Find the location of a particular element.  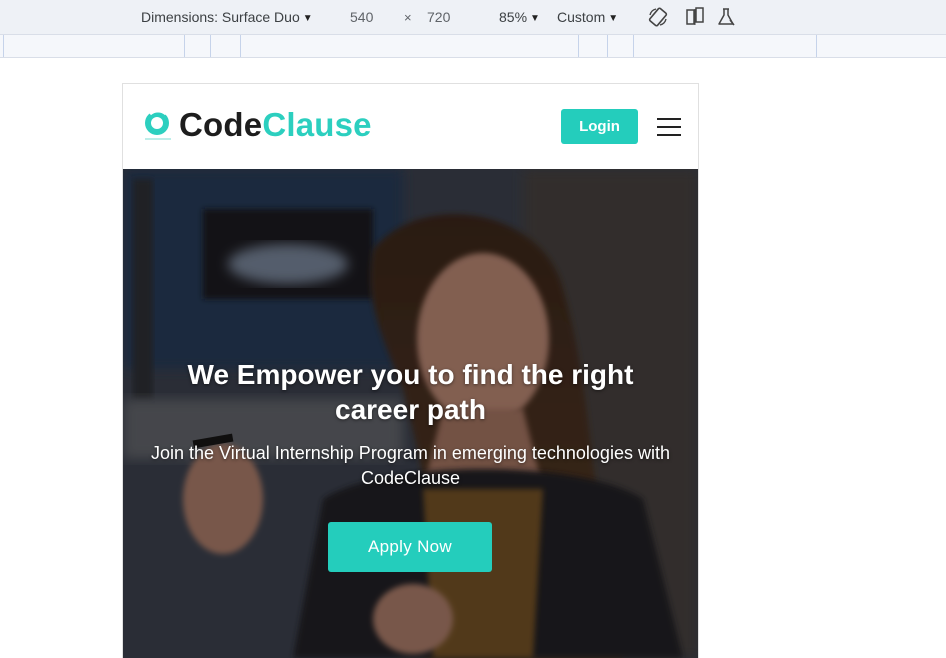

rotate-icon is located at coordinates (658, 17).